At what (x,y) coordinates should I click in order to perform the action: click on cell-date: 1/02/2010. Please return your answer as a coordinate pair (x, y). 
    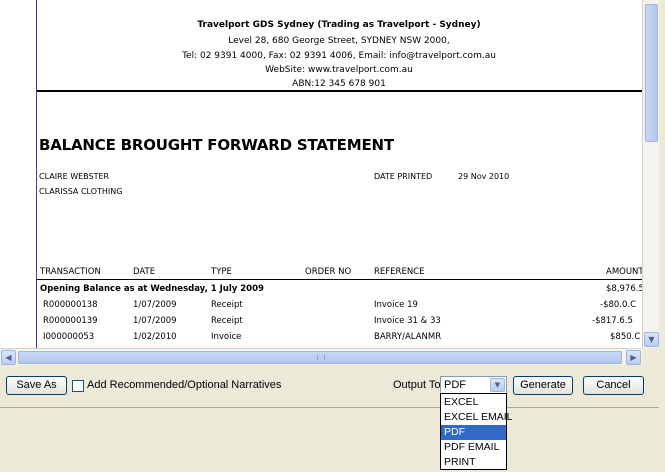
    Looking at the image, I should click on (155, 337).